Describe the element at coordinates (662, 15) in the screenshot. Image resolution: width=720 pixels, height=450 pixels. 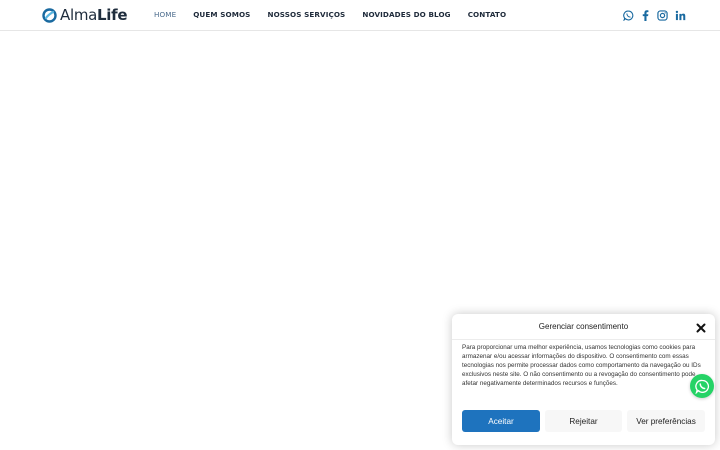
I see `instagram-icon` at that location.